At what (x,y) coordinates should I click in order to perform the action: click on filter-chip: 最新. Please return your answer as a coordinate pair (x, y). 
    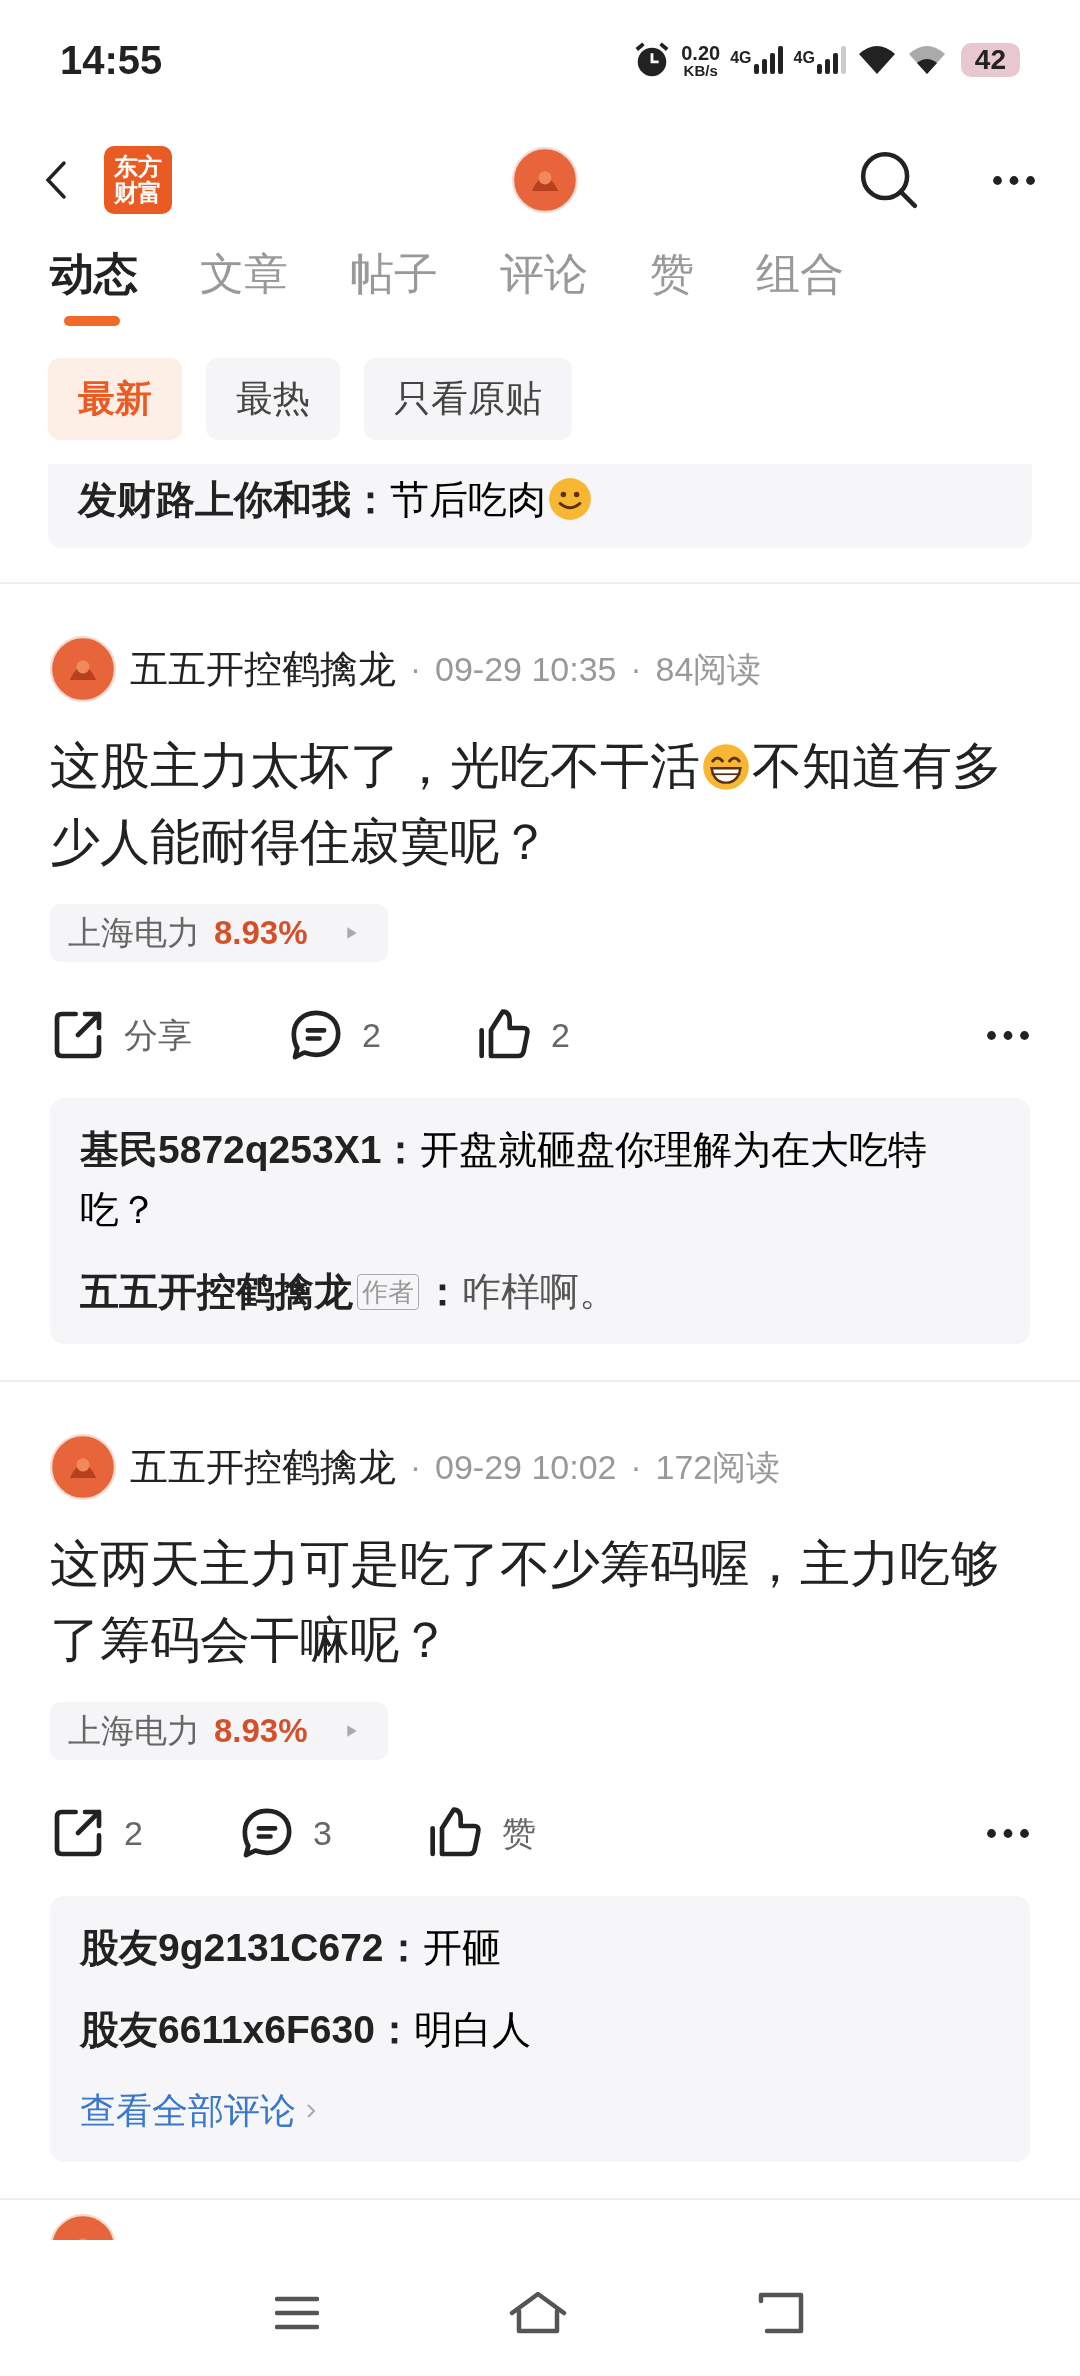
    Looking at the image, I should click on (115, 399).